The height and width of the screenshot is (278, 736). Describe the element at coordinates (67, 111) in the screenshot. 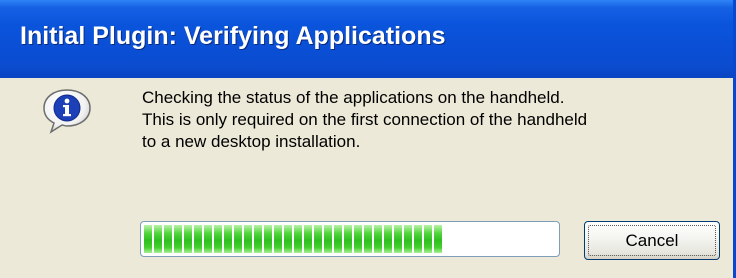

I see `info-icon` at that location.